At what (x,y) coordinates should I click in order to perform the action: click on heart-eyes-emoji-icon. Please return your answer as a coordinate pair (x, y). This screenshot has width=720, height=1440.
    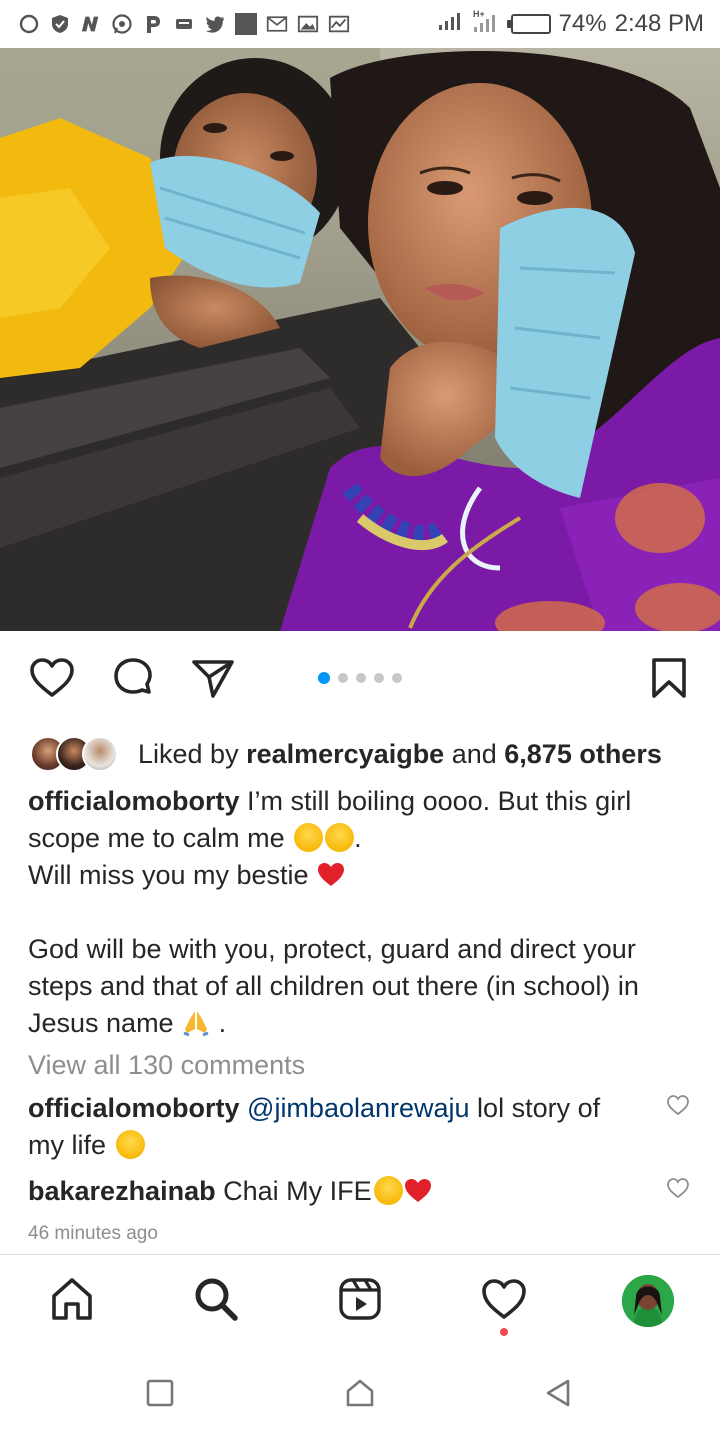
    Looking at the image, I should click on (388, 1190).